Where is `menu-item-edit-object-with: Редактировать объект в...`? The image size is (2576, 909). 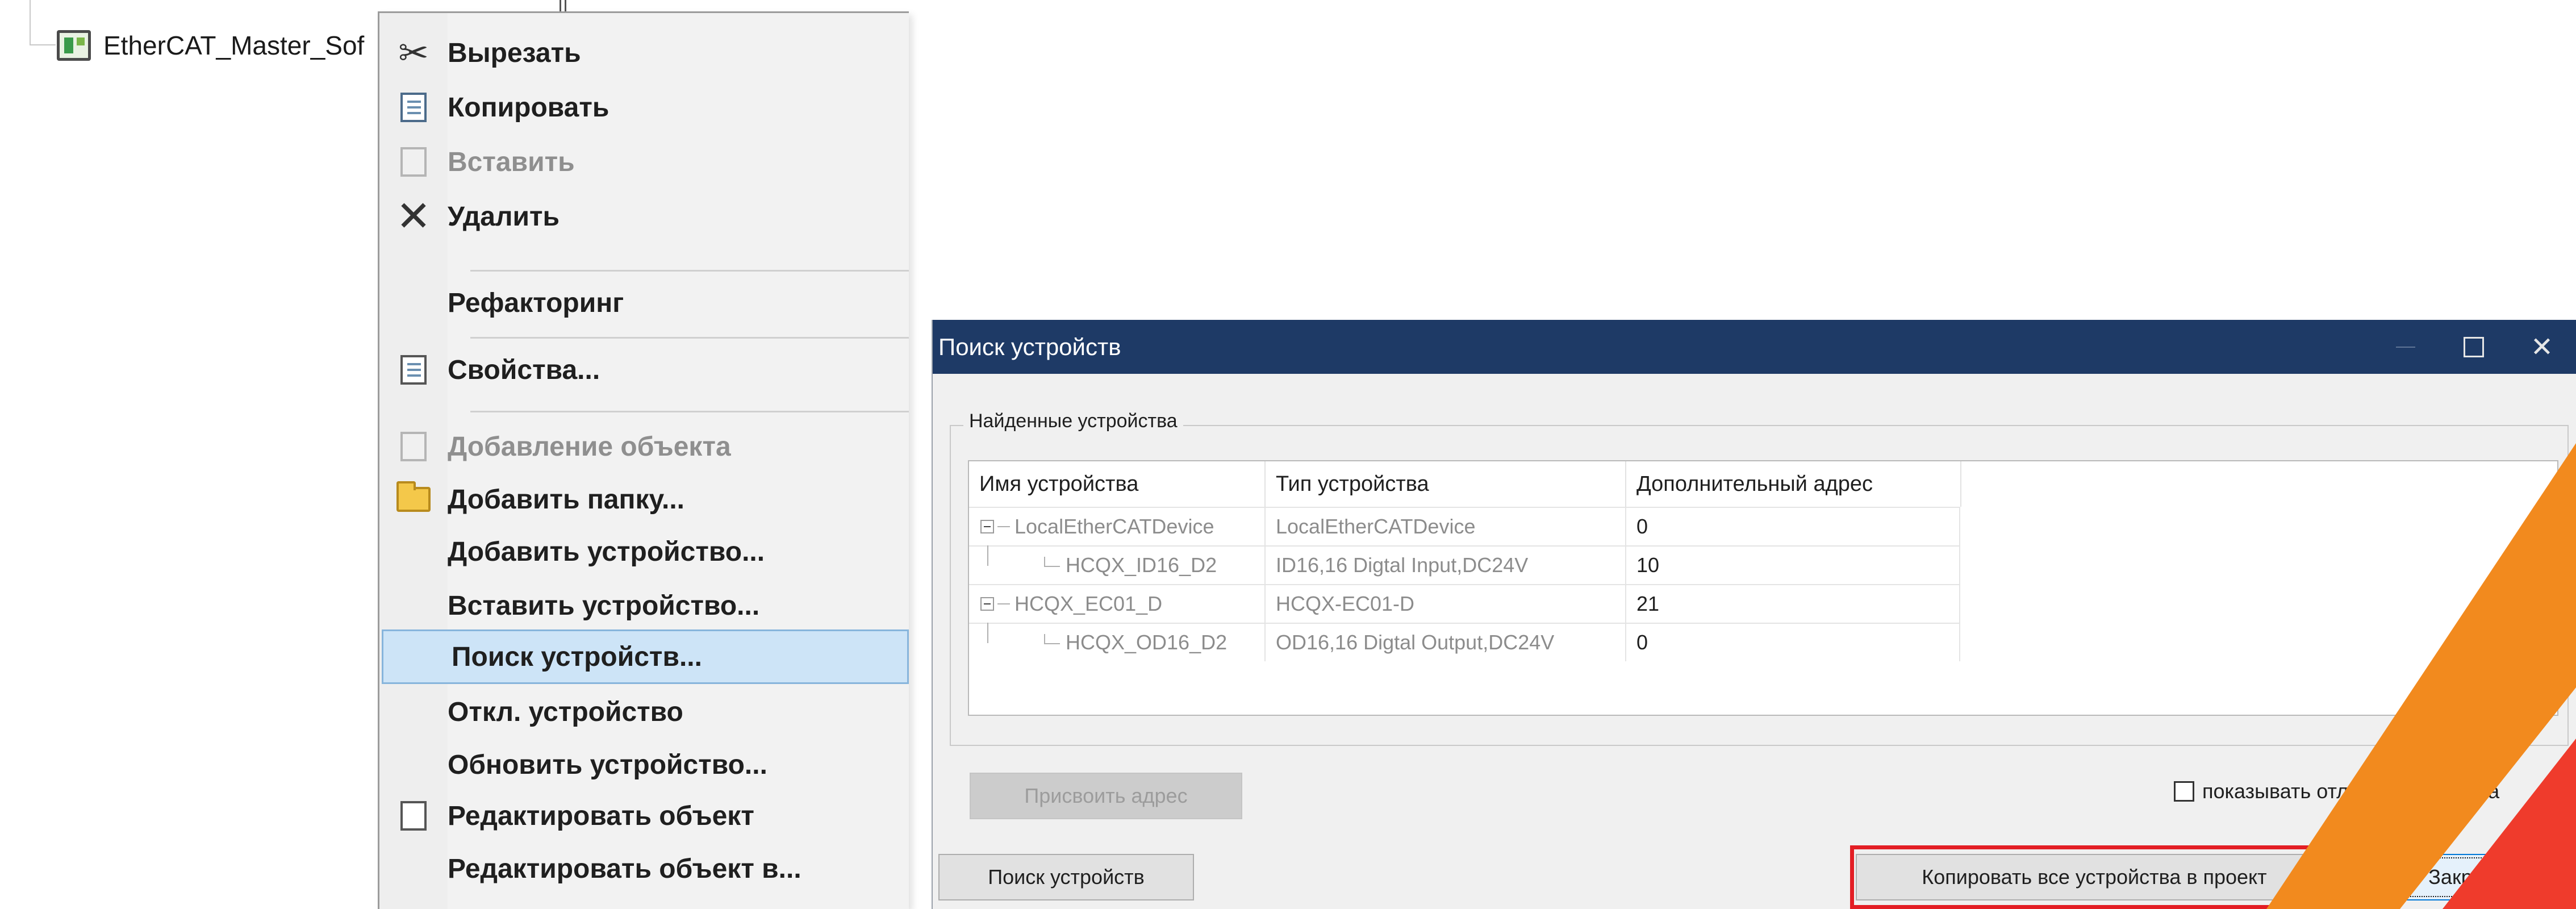
menu-item-edit-object-with: Редактировать объект в... is located at coordinates (644, 868).